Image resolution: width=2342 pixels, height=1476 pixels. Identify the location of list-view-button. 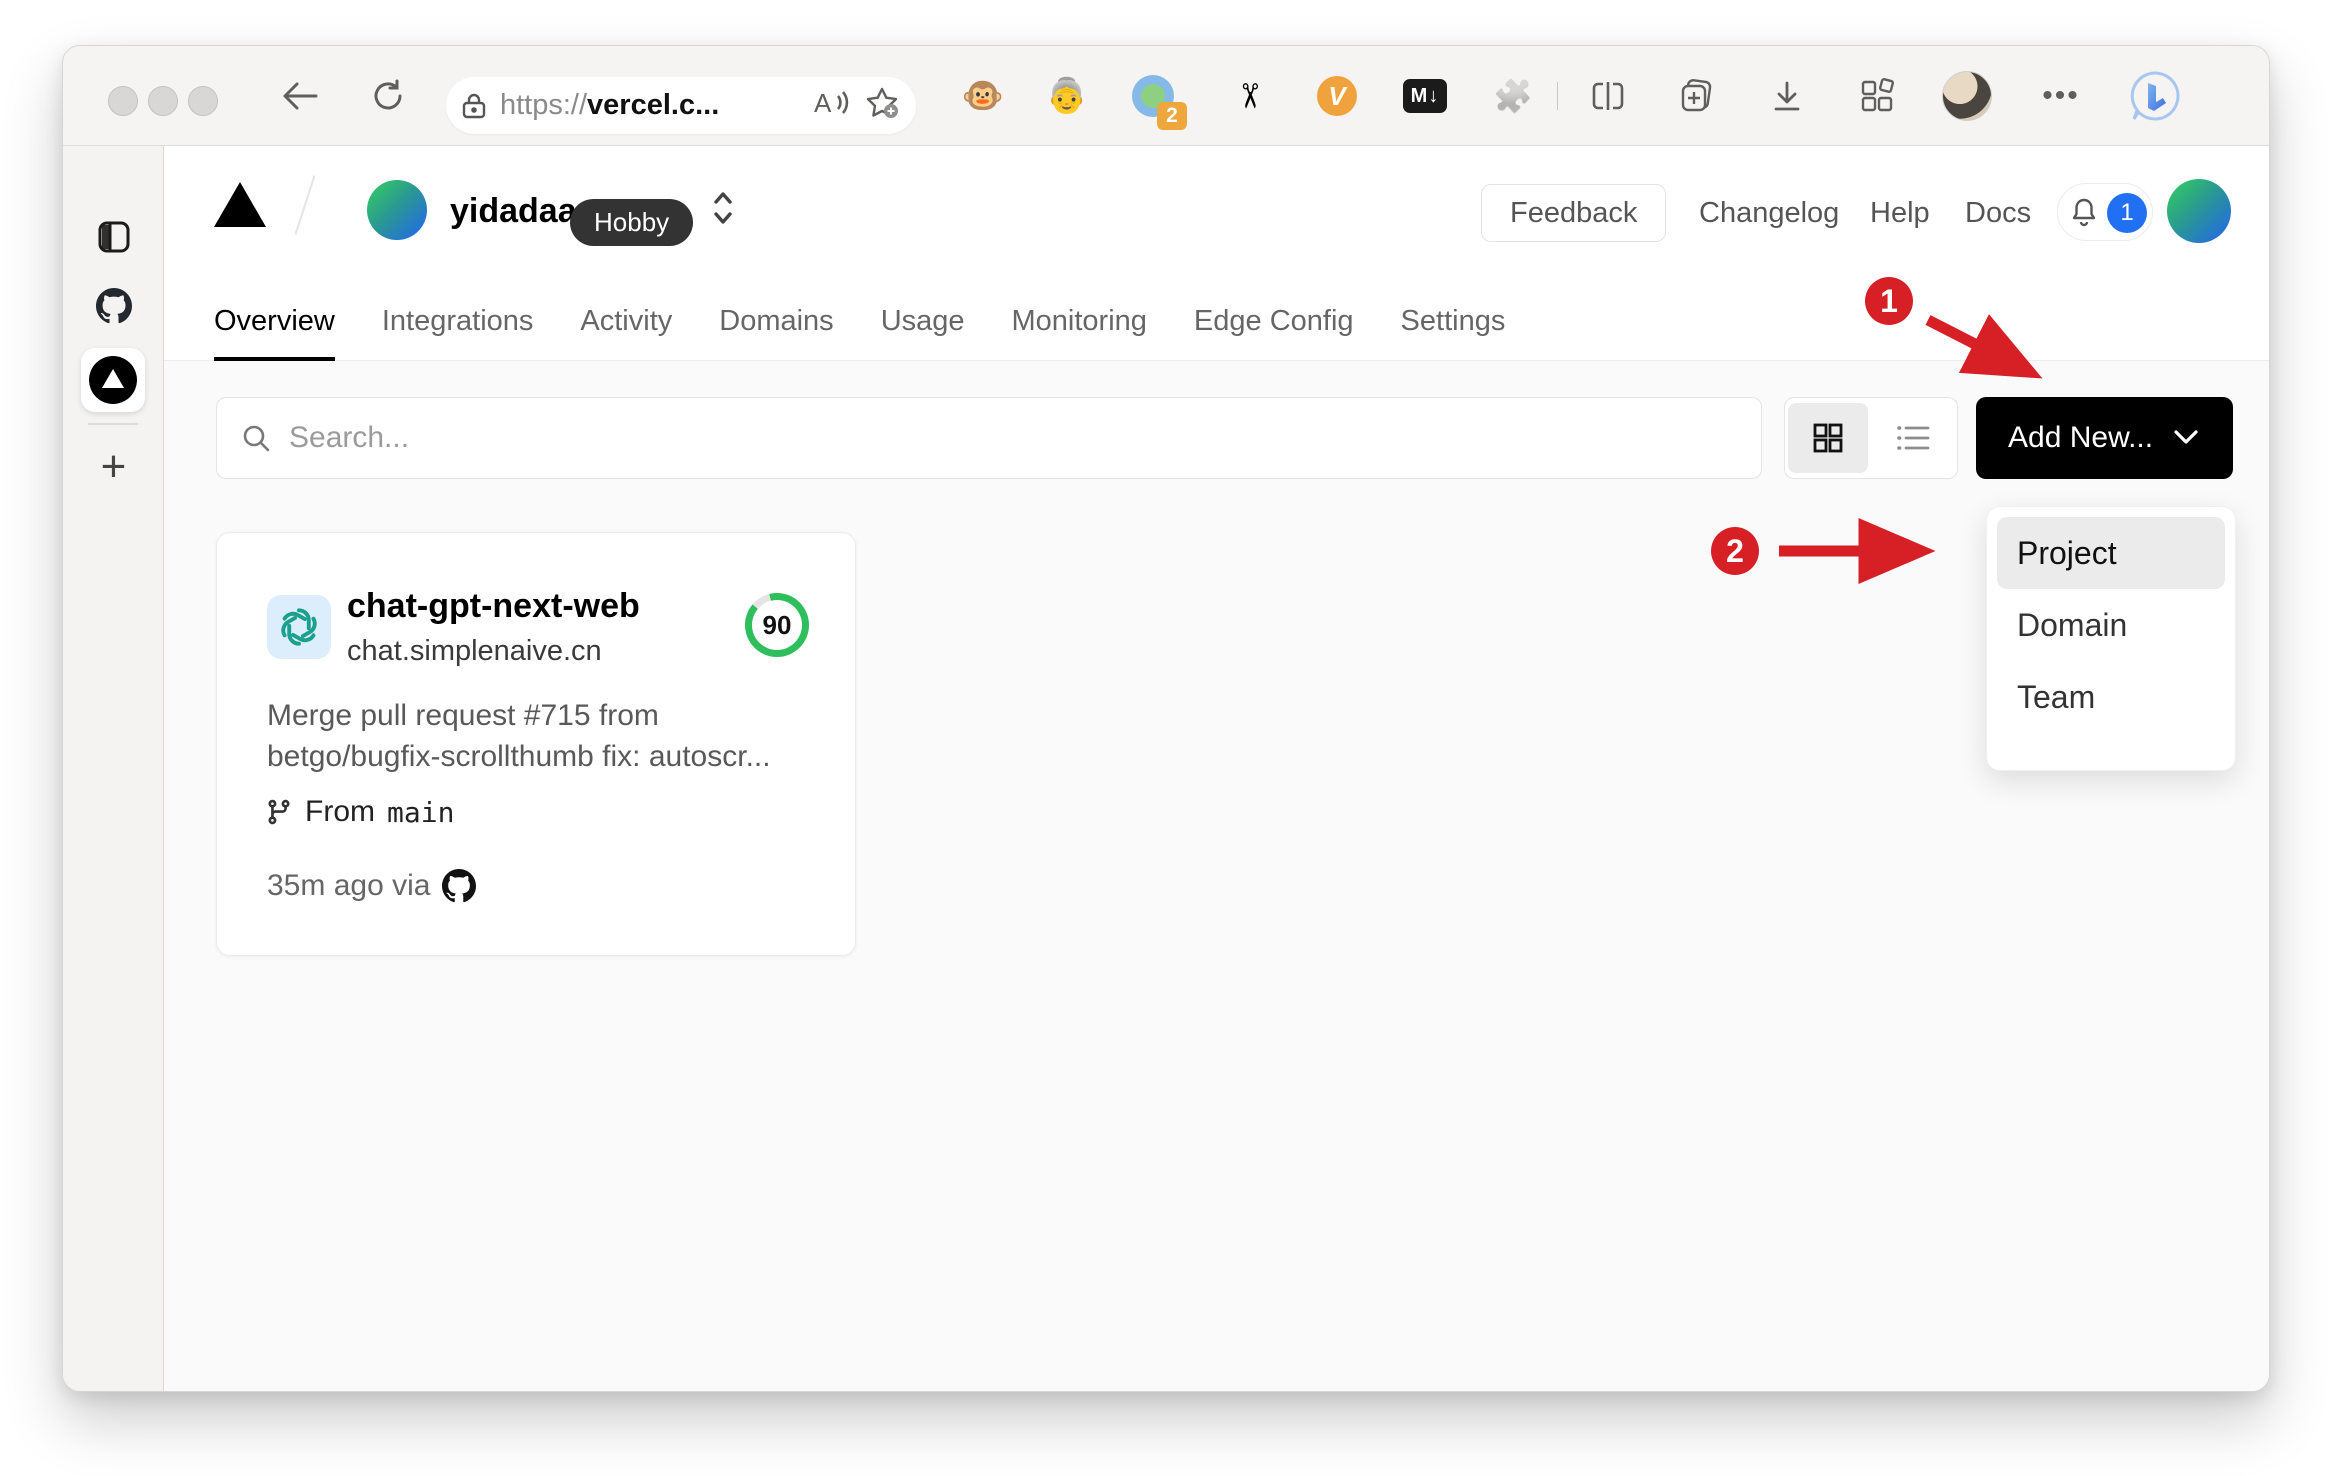
(1914, 438).